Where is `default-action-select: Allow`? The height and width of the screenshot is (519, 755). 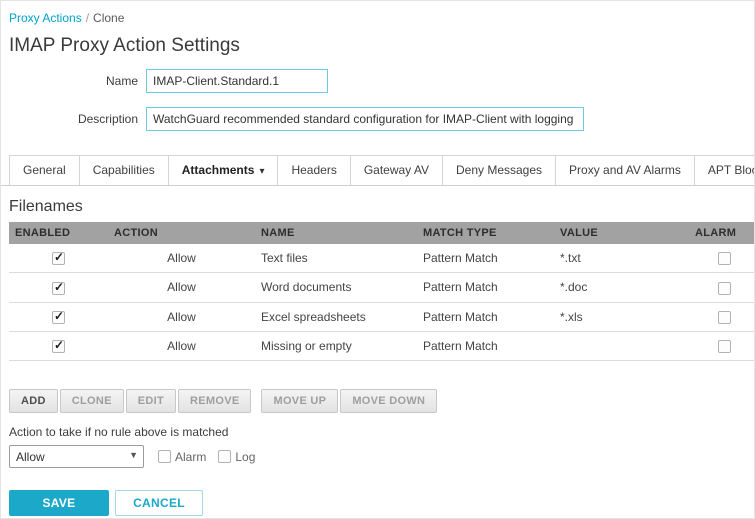
default-action-select: Allow is located at coordinates (76, 457).